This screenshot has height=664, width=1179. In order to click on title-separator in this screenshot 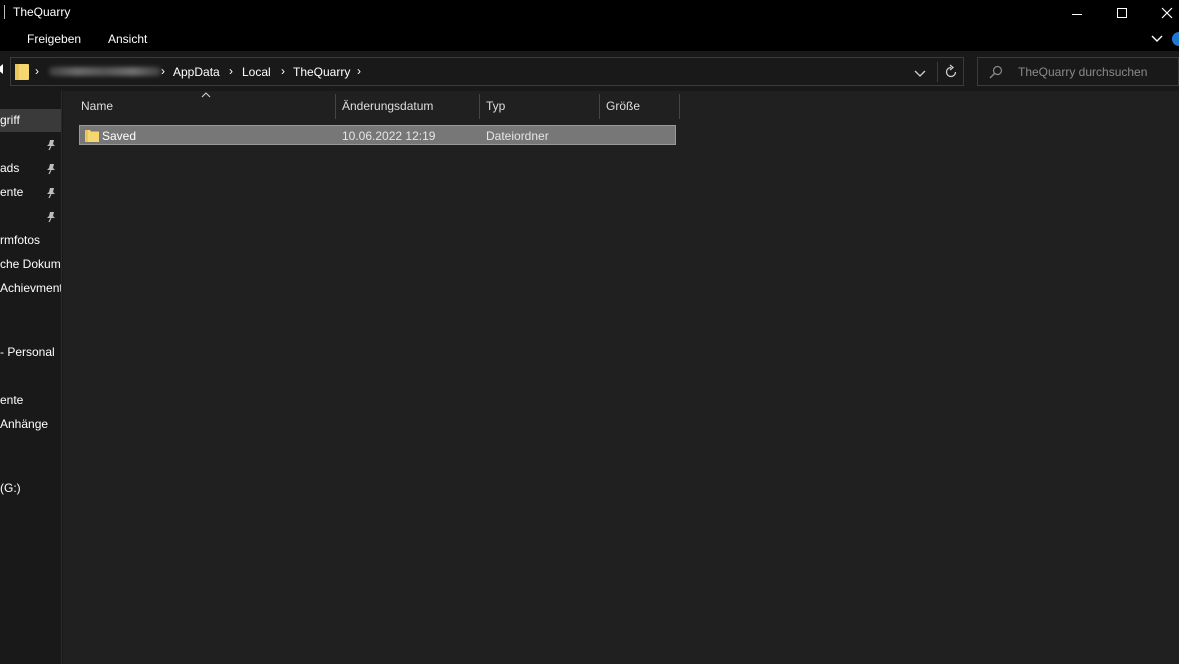, I will do `click(4, 12)`.